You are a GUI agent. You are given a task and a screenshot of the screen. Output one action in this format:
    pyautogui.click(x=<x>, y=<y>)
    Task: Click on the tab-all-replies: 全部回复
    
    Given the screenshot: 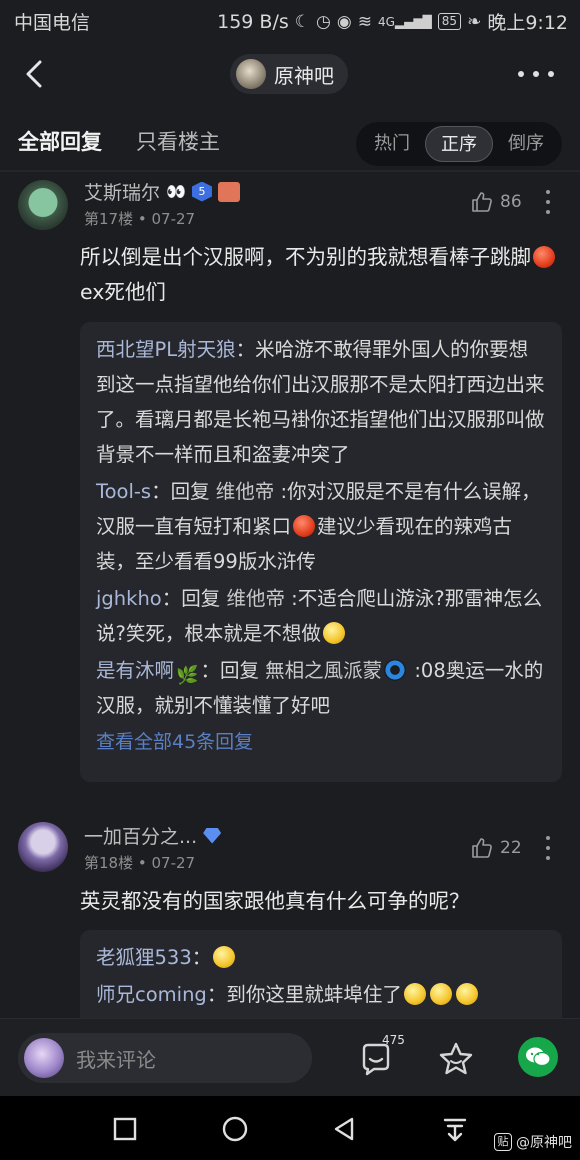 What is the action you would take?
    pyautogui.click(x=60, y=141)
    